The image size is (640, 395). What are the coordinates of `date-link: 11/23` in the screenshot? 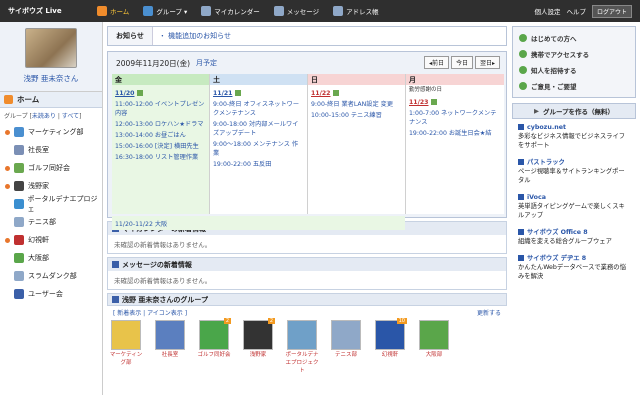 It's located at (418, 102).